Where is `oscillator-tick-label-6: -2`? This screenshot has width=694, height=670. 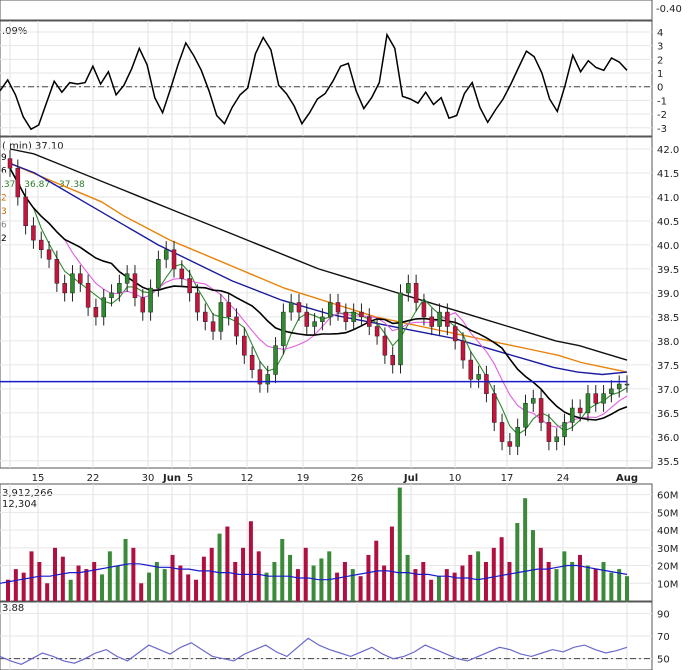 oscillator-tick-label-6: -2 is located at coordinates (662, 115).